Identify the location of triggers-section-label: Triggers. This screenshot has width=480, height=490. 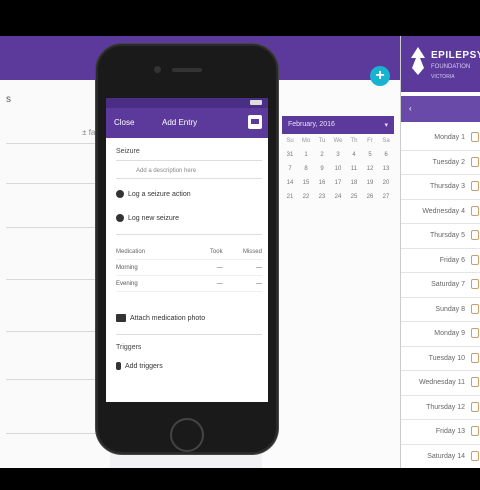
(129, 347).